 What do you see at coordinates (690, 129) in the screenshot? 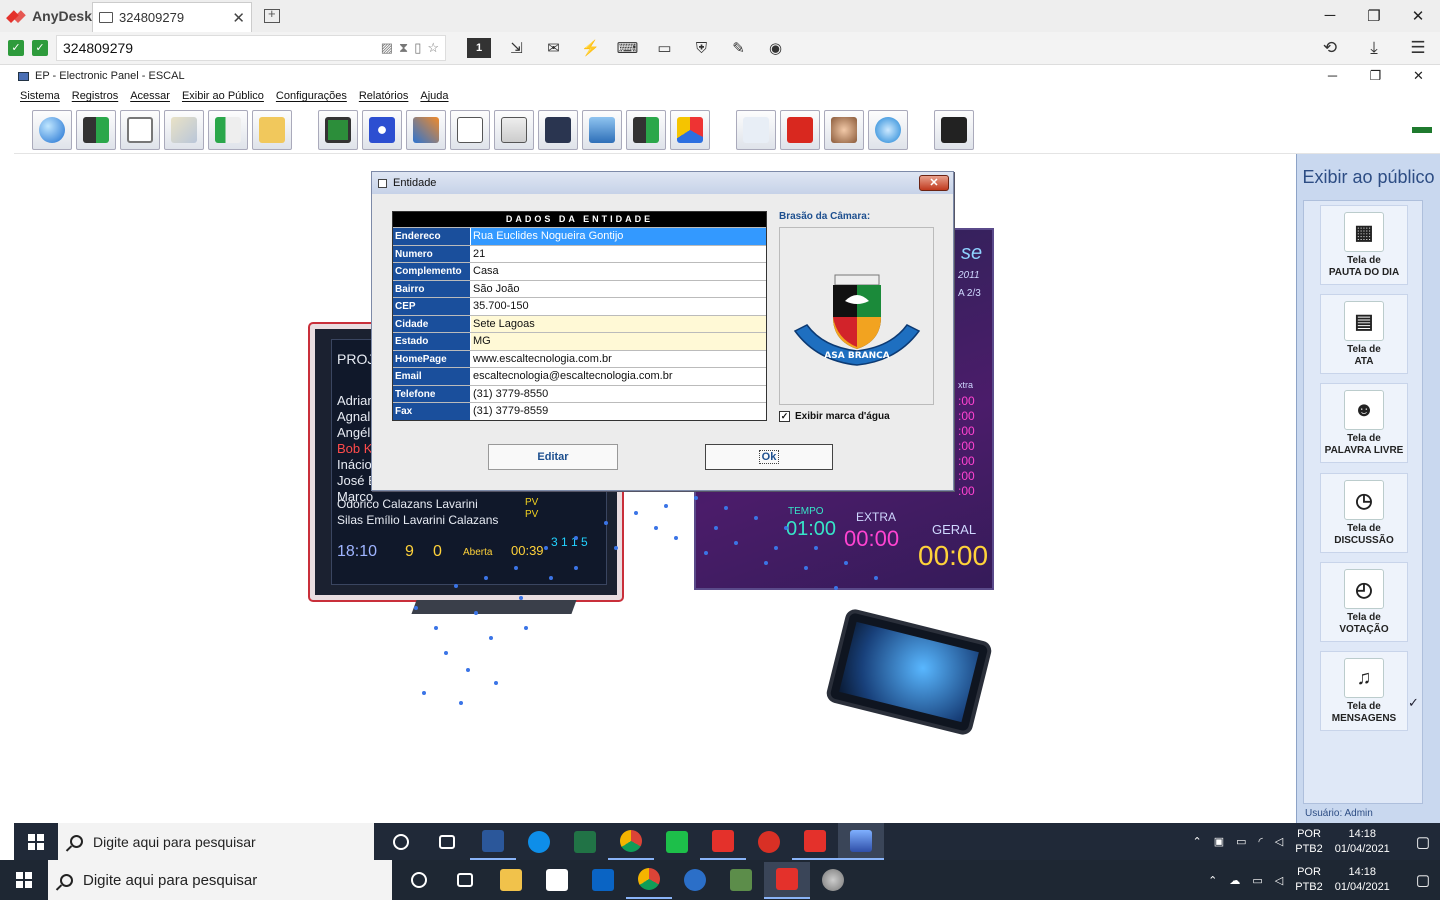
I see `colors-button` at bounding box center [690, 129].